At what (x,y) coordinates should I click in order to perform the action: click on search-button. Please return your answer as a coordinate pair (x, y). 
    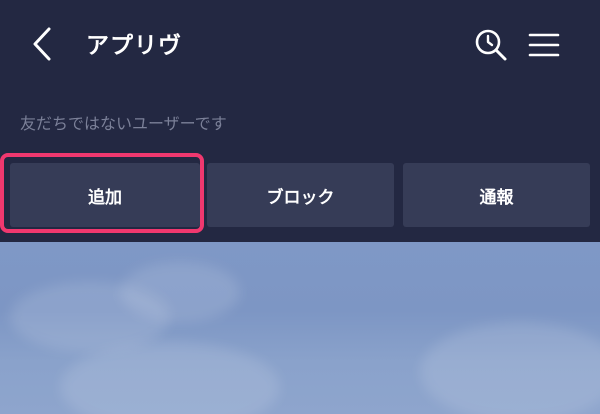
    Looking at the image, I should click on (491, 47).